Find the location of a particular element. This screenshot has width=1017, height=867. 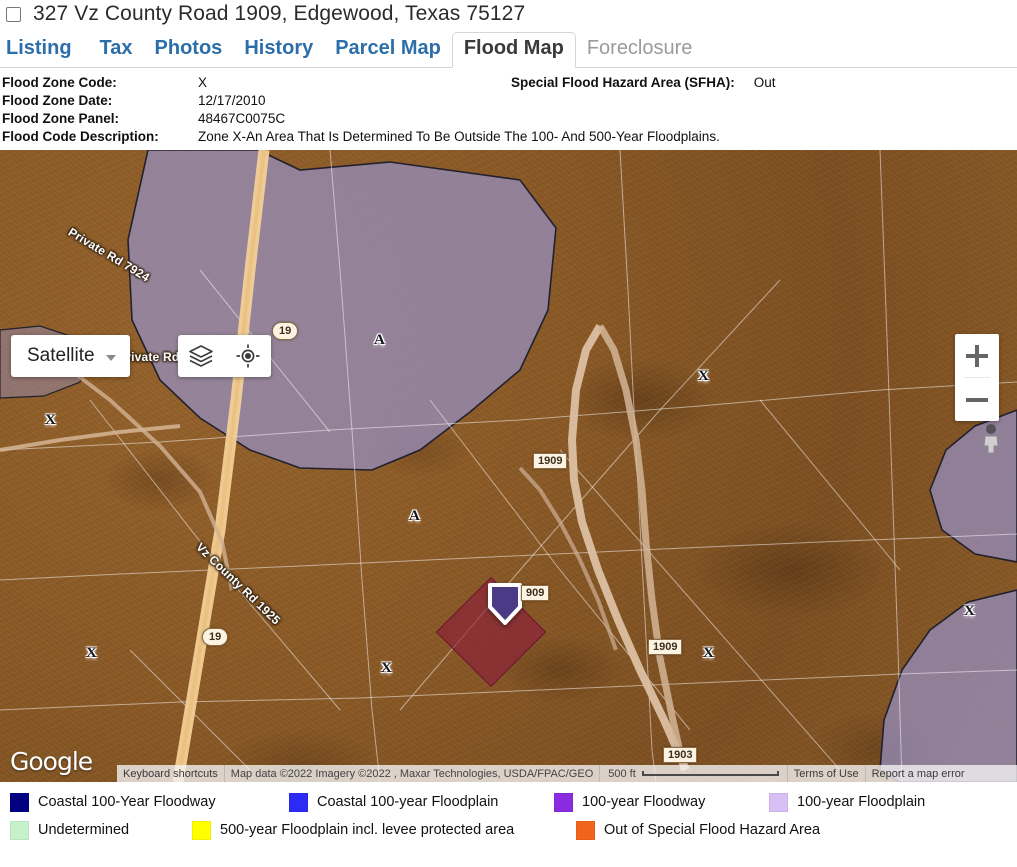

legend-item: 100-year Floodway is located at coordinates (630, 802).